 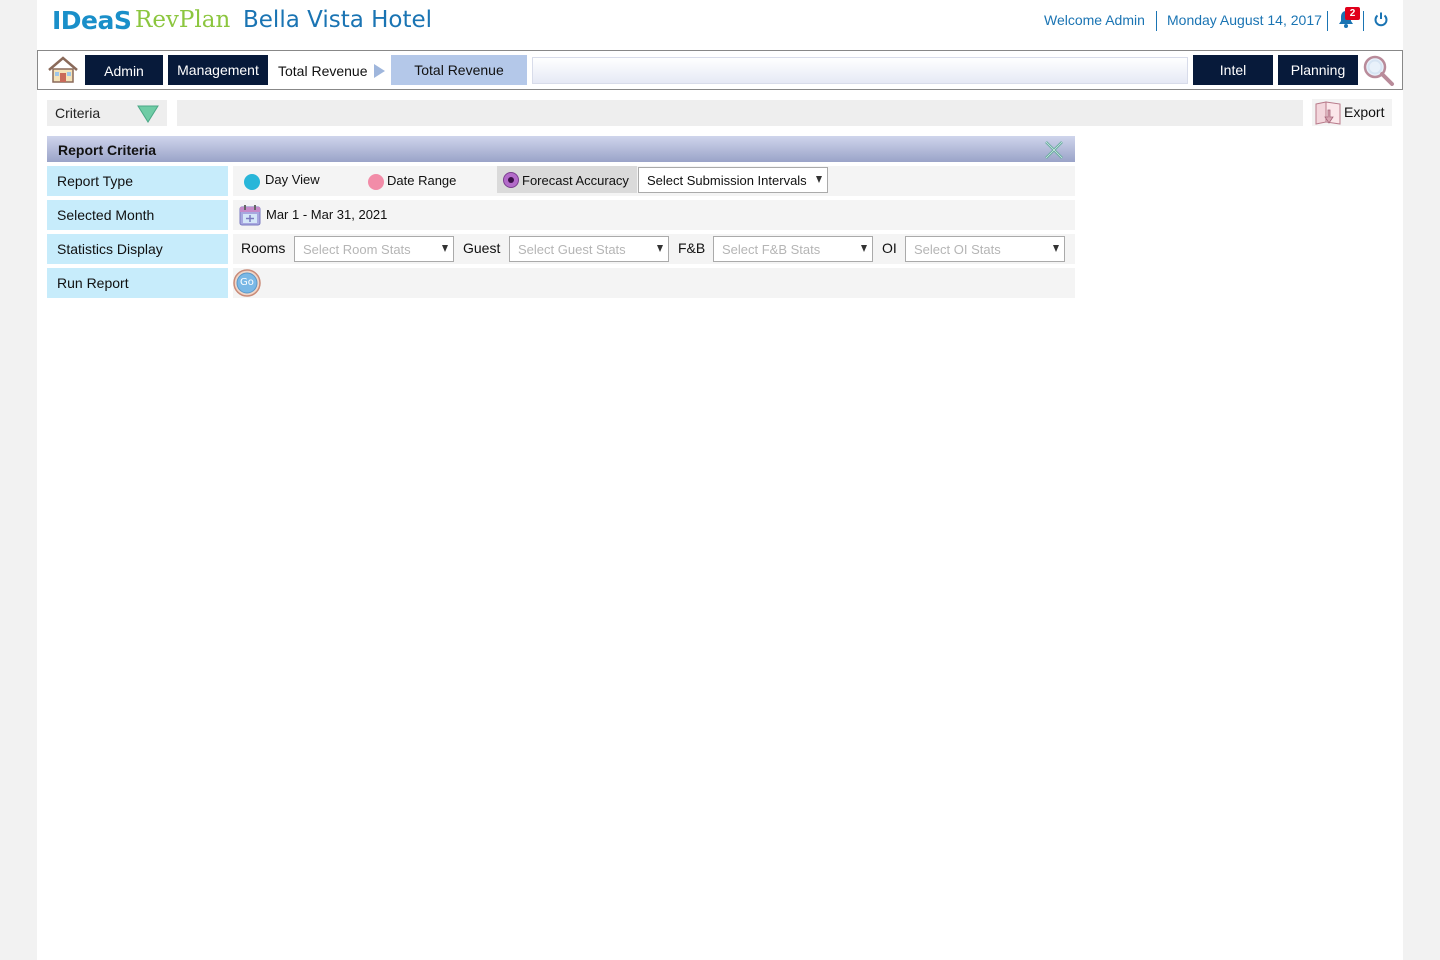 I want to click on guest-label: Guest, so click(x=482, y=248).